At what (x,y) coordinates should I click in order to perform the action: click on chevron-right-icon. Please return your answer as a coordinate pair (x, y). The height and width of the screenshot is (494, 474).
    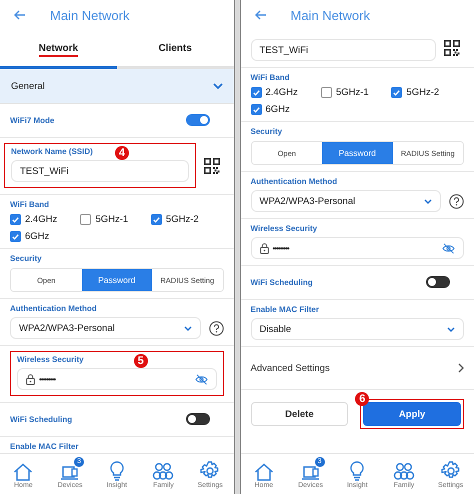
    Looking at the image, I should click on (461, 368).